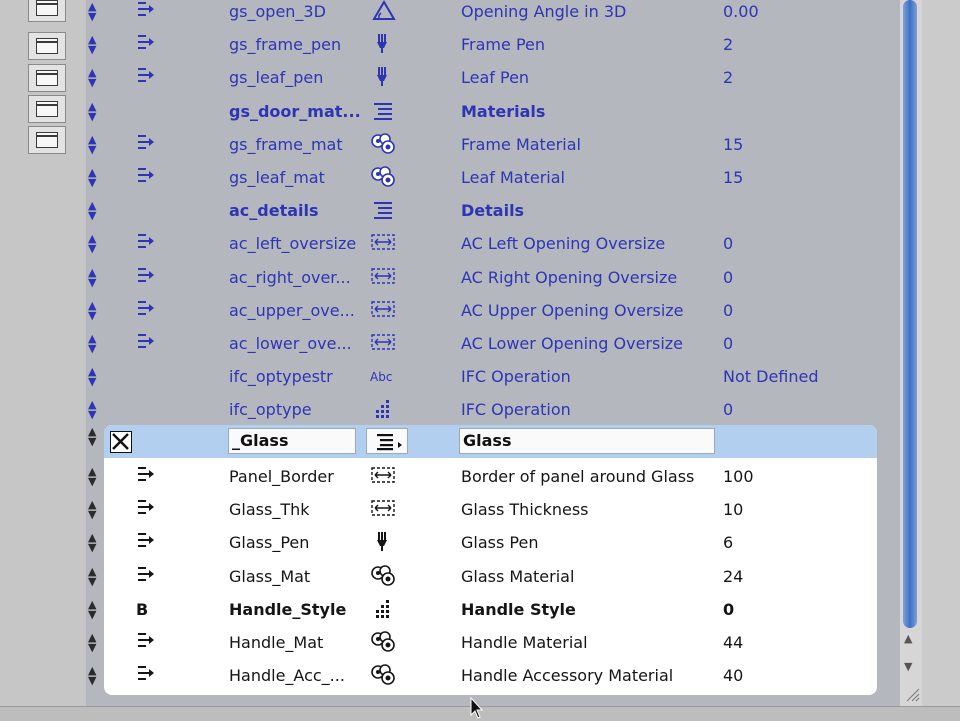 The width and height of the screenshot is (960, 721). Describe the element at coordinates (285, 49) in the screenshot. I see `variable-name: gs_frame_pen` at that location.